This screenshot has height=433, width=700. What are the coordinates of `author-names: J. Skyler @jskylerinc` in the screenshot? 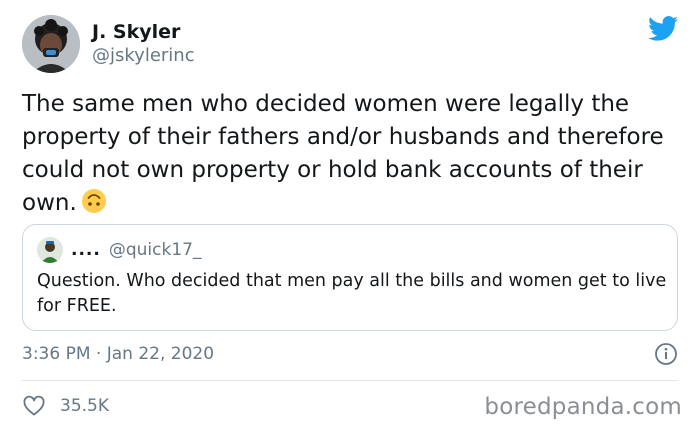 It's located at (143, 44).